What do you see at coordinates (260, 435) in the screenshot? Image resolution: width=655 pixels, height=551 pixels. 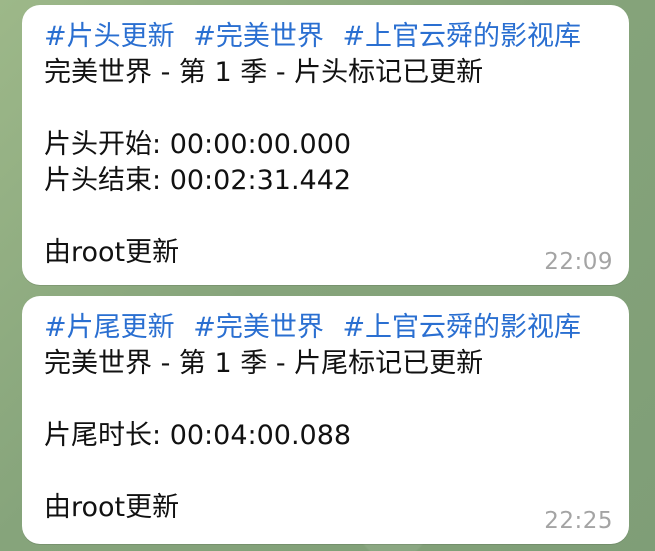 I see `field-value: 00:04:00.088` at bounding box center [260, 435].